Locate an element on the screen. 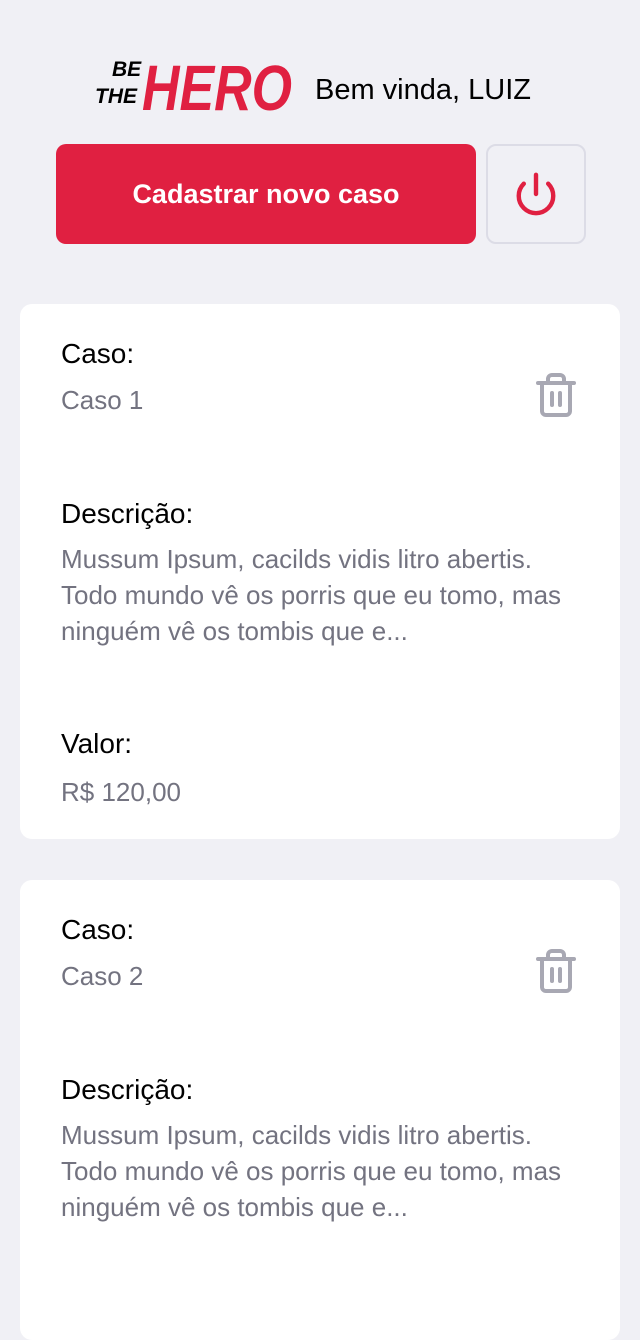 This screenshot has width=640, height=1340. svg-text: BE is located at coordinates (127, 69).